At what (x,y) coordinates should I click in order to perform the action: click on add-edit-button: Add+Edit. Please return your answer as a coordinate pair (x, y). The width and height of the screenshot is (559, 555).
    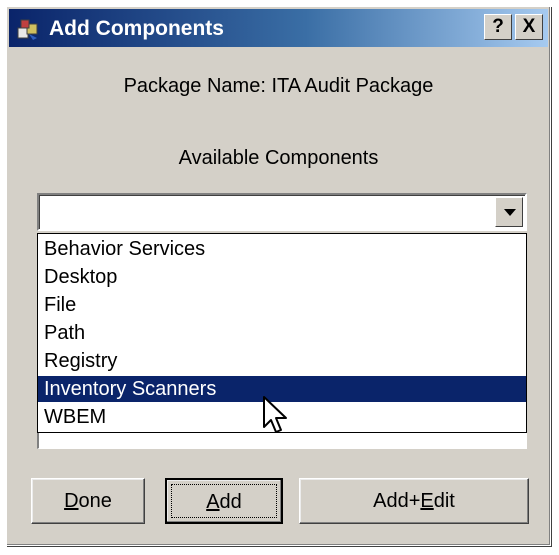
    Looking at the image, I should click on (414, 501).